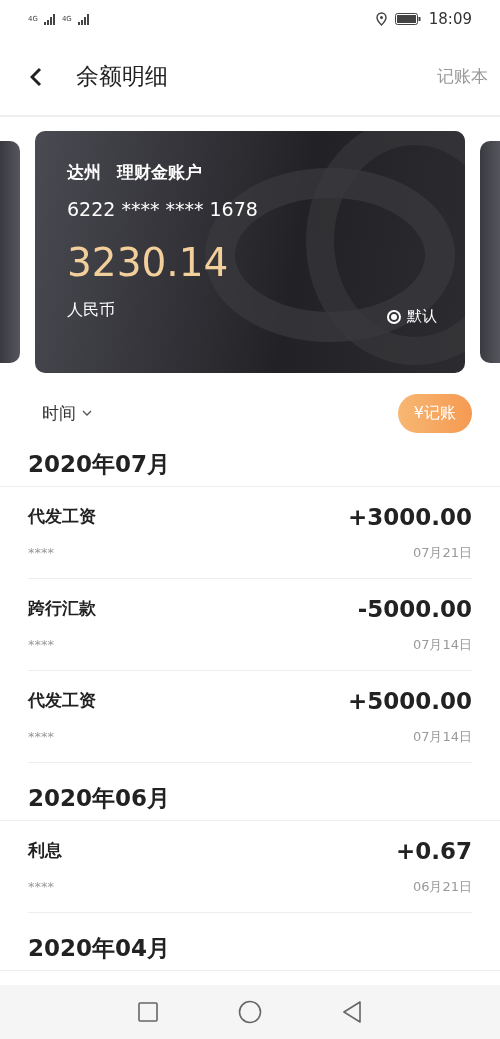 The image size is (500, 1039). What do you see at coordinates (352, 1012) in the screenshot?
I see `back-nav-button` at bounding box center [352, 1012].